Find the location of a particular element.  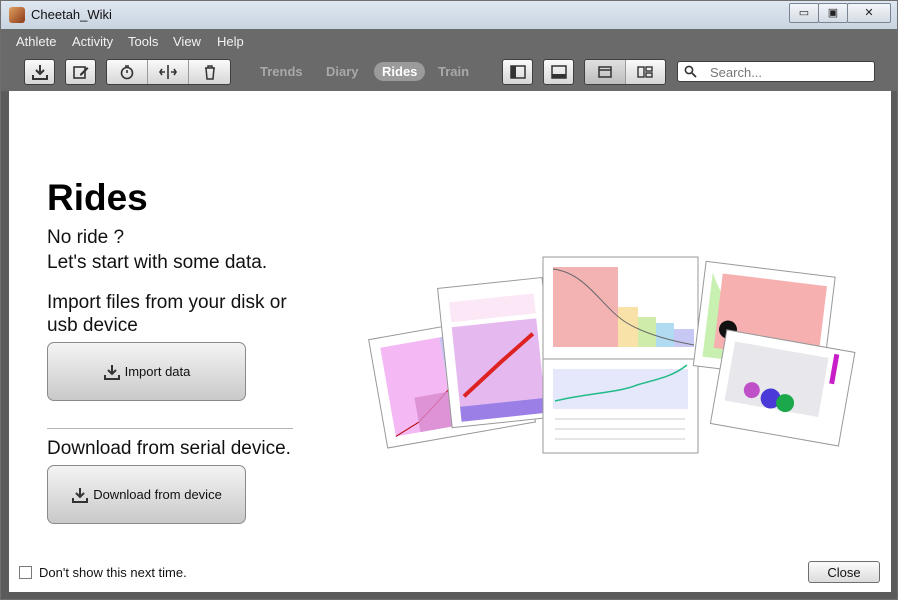

maximize-button: ▣ is located at coordinates (833, 13).